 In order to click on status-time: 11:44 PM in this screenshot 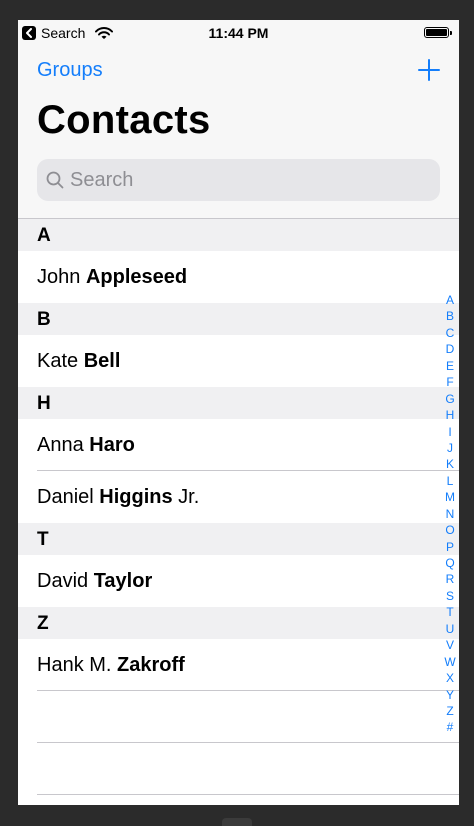, I will do `click(238, 33)`.